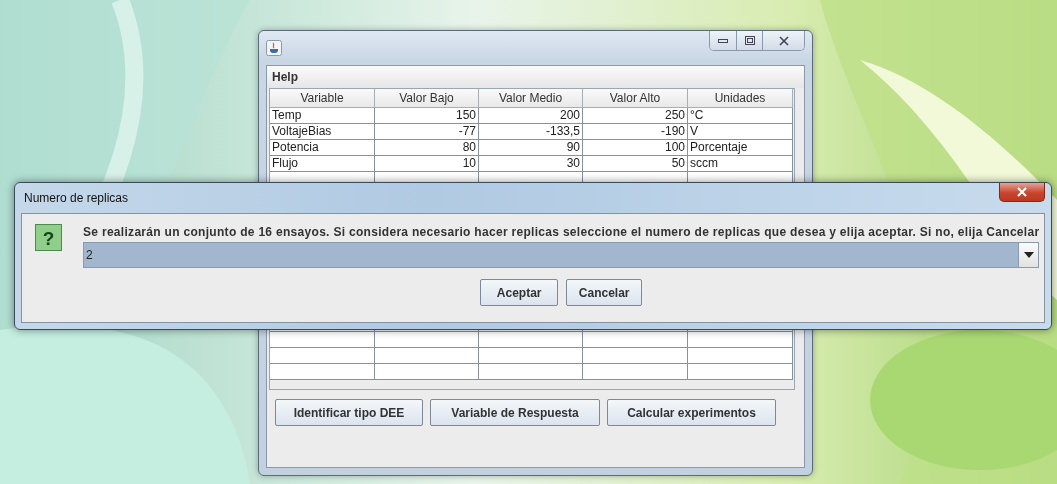  I want to click on table-cell: 30, so click(531, 164).